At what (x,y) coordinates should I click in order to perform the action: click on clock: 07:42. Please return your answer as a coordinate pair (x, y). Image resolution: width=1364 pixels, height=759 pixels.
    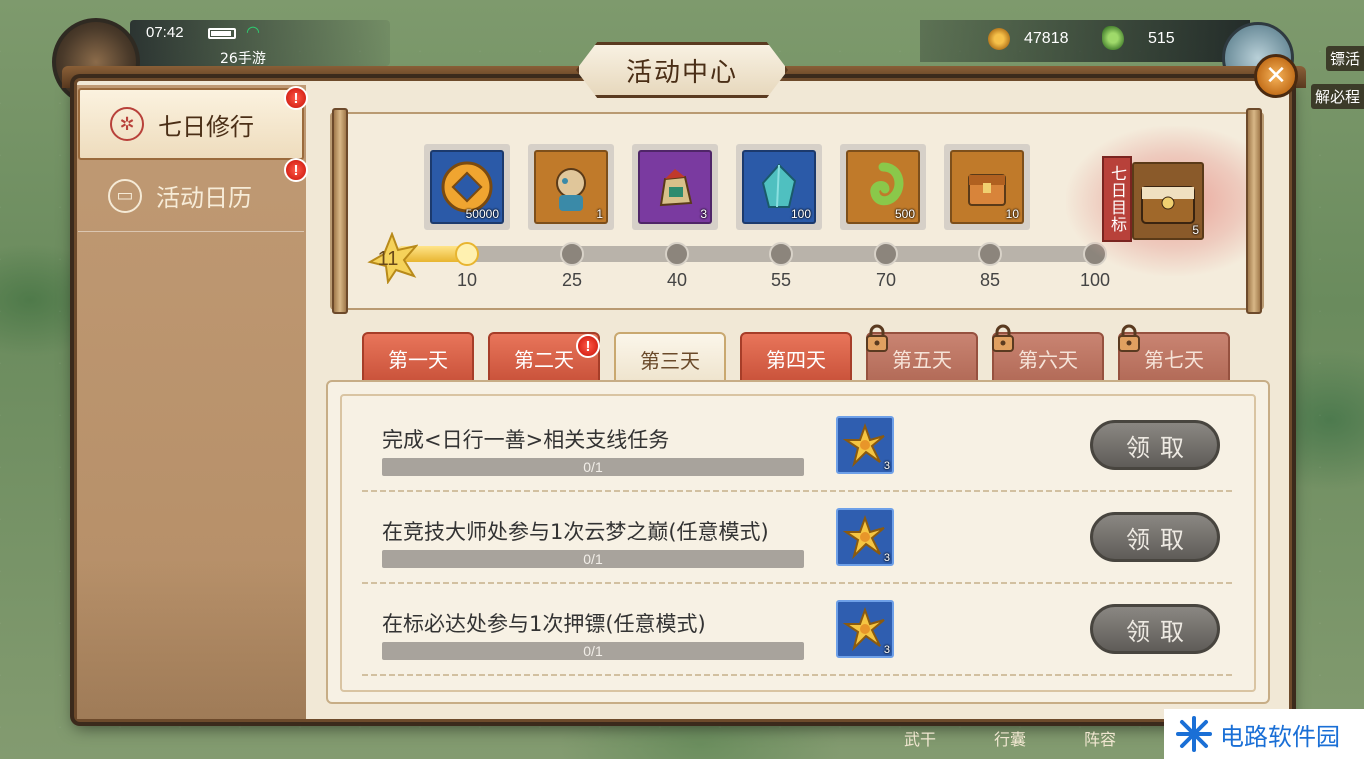
    Looking at the image, I should click on (165, 32).